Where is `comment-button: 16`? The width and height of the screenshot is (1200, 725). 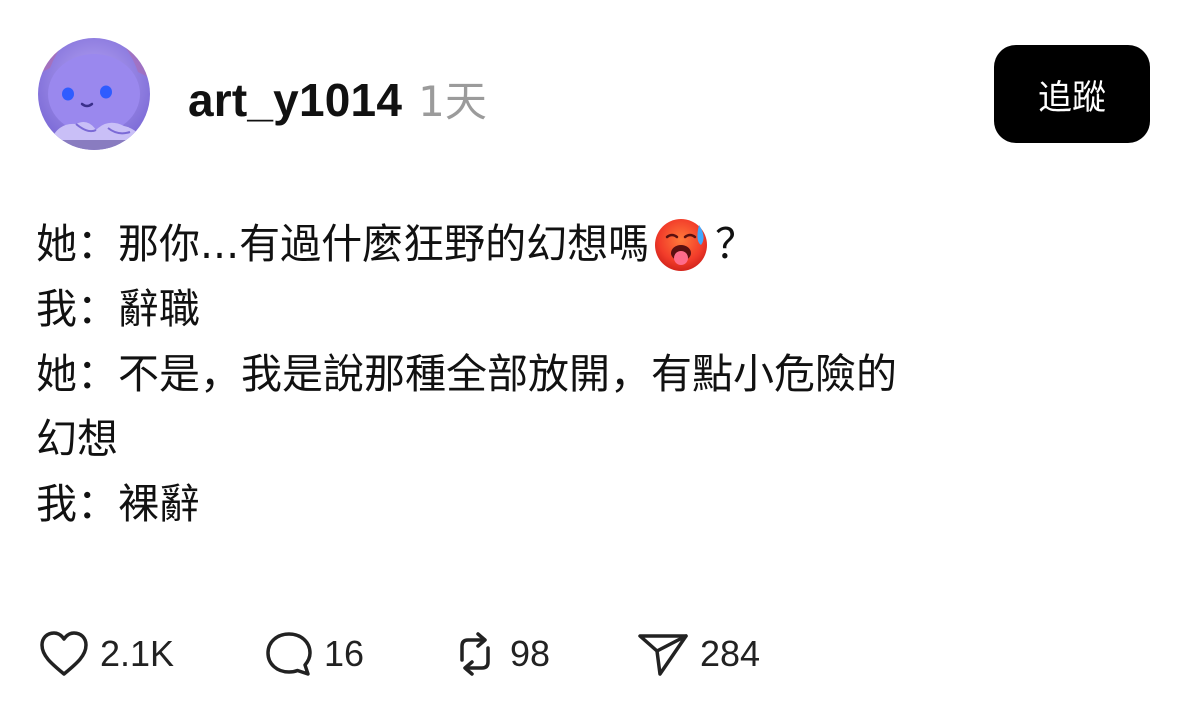
comment-button: 16 is located at coordinates (357, 654).